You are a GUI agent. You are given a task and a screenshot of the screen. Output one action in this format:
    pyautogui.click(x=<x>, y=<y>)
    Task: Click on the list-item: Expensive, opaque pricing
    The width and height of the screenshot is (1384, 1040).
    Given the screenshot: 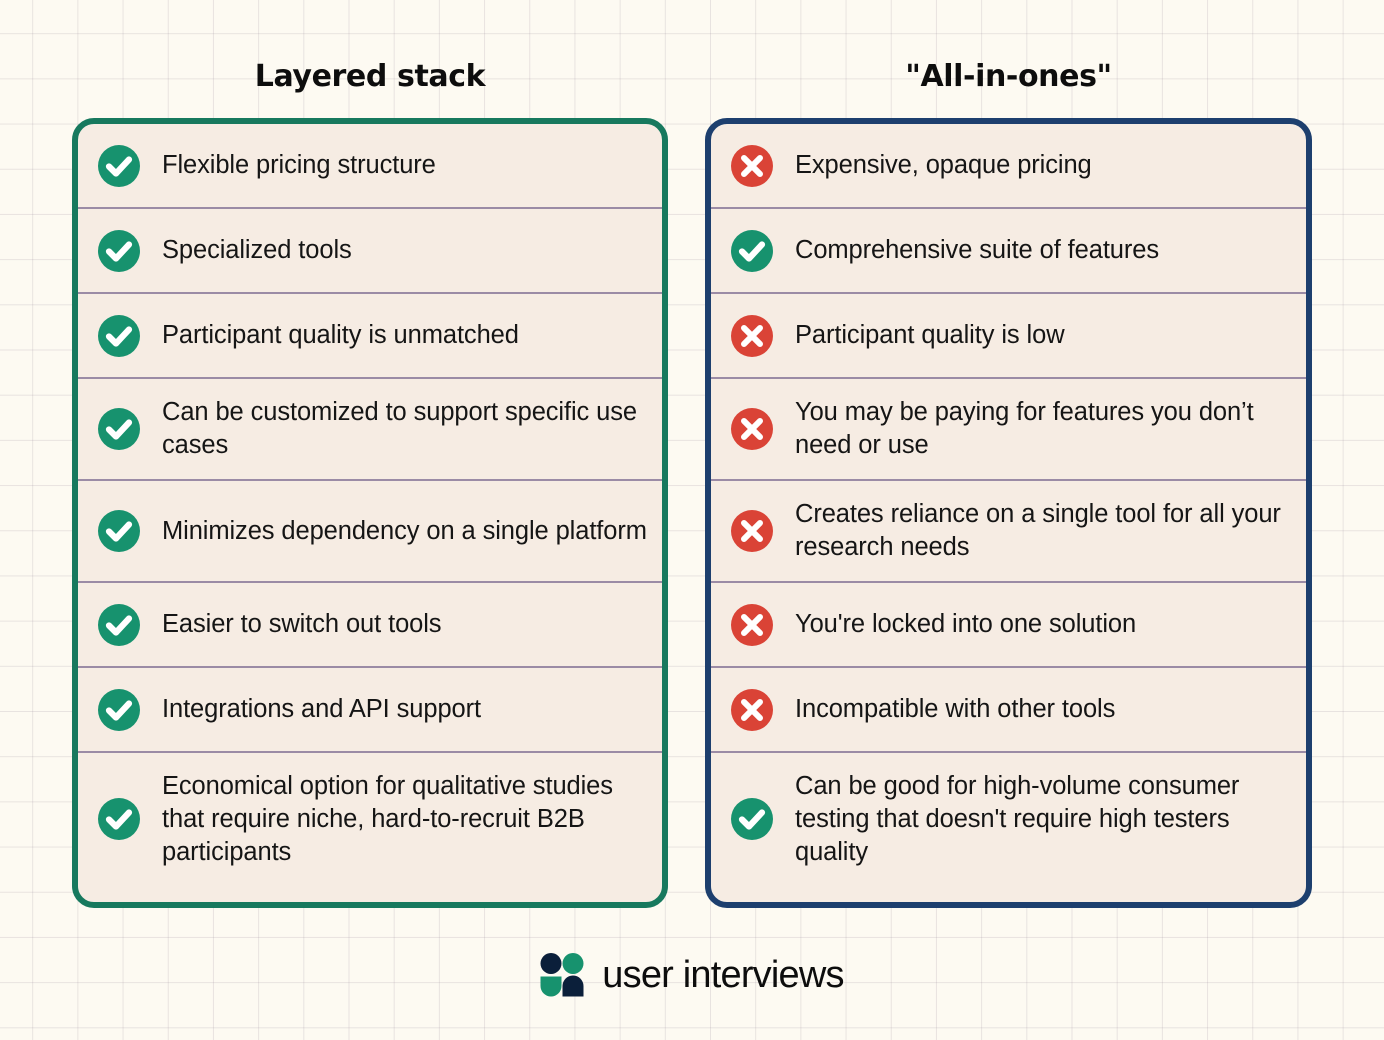 What is the action you would take?
    pyautogui.click(x=1008, y=166)
    